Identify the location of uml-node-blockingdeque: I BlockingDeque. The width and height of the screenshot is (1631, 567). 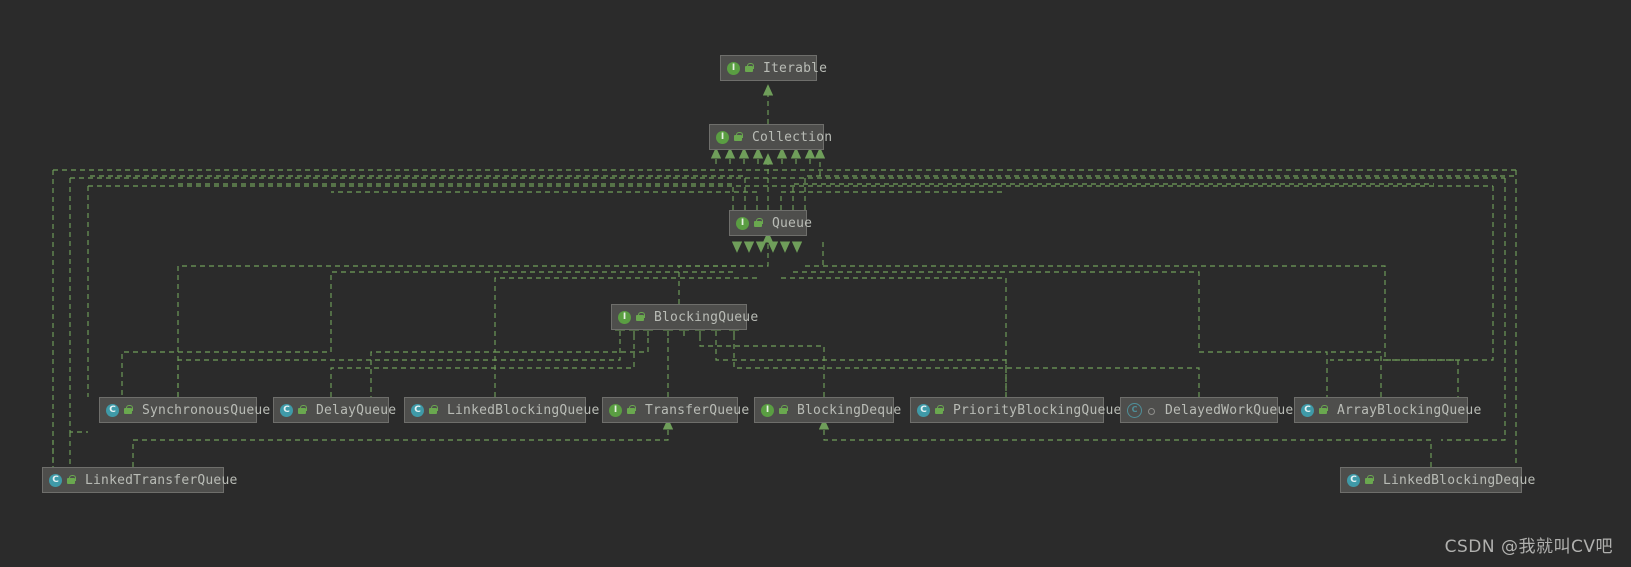
(827, 410).